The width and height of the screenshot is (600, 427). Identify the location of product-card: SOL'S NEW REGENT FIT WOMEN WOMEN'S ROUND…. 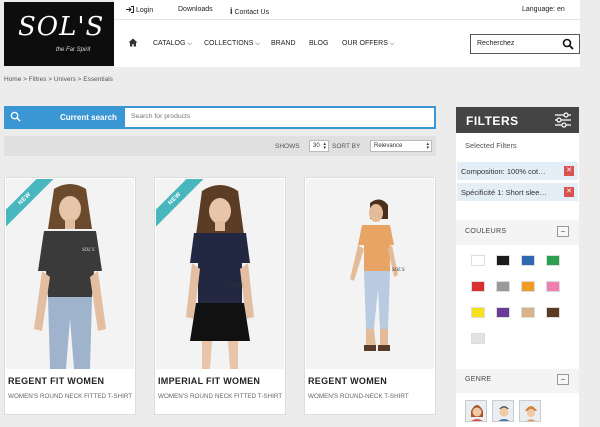
(70, 296).